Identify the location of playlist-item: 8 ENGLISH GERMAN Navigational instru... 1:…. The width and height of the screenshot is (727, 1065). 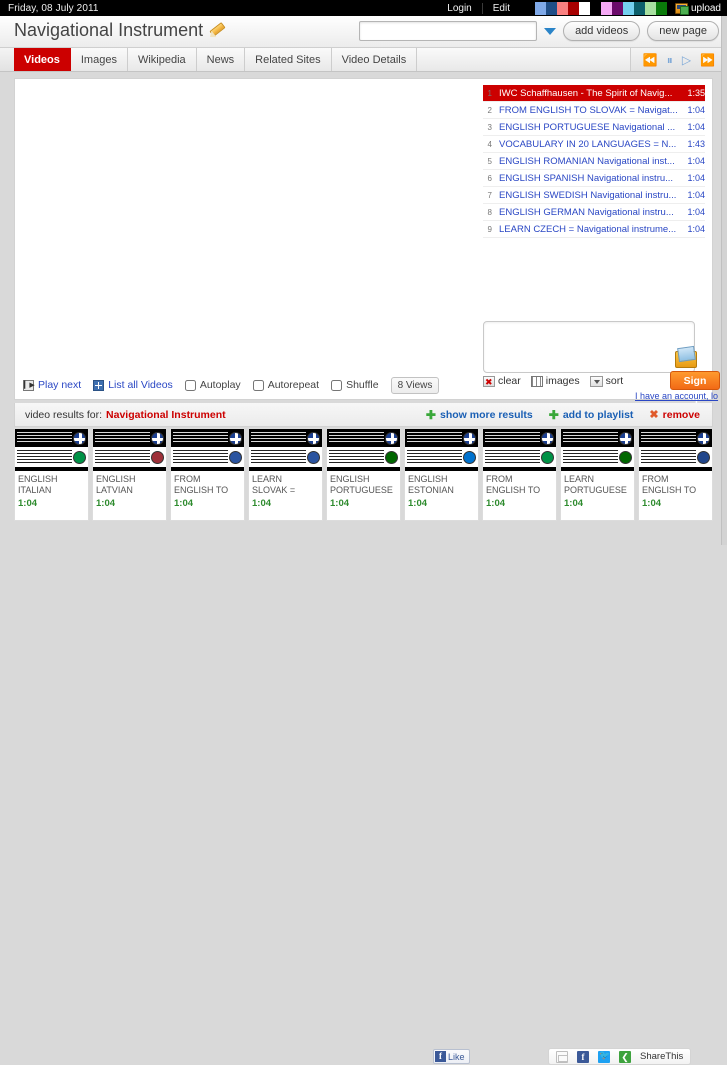
(594, 212).